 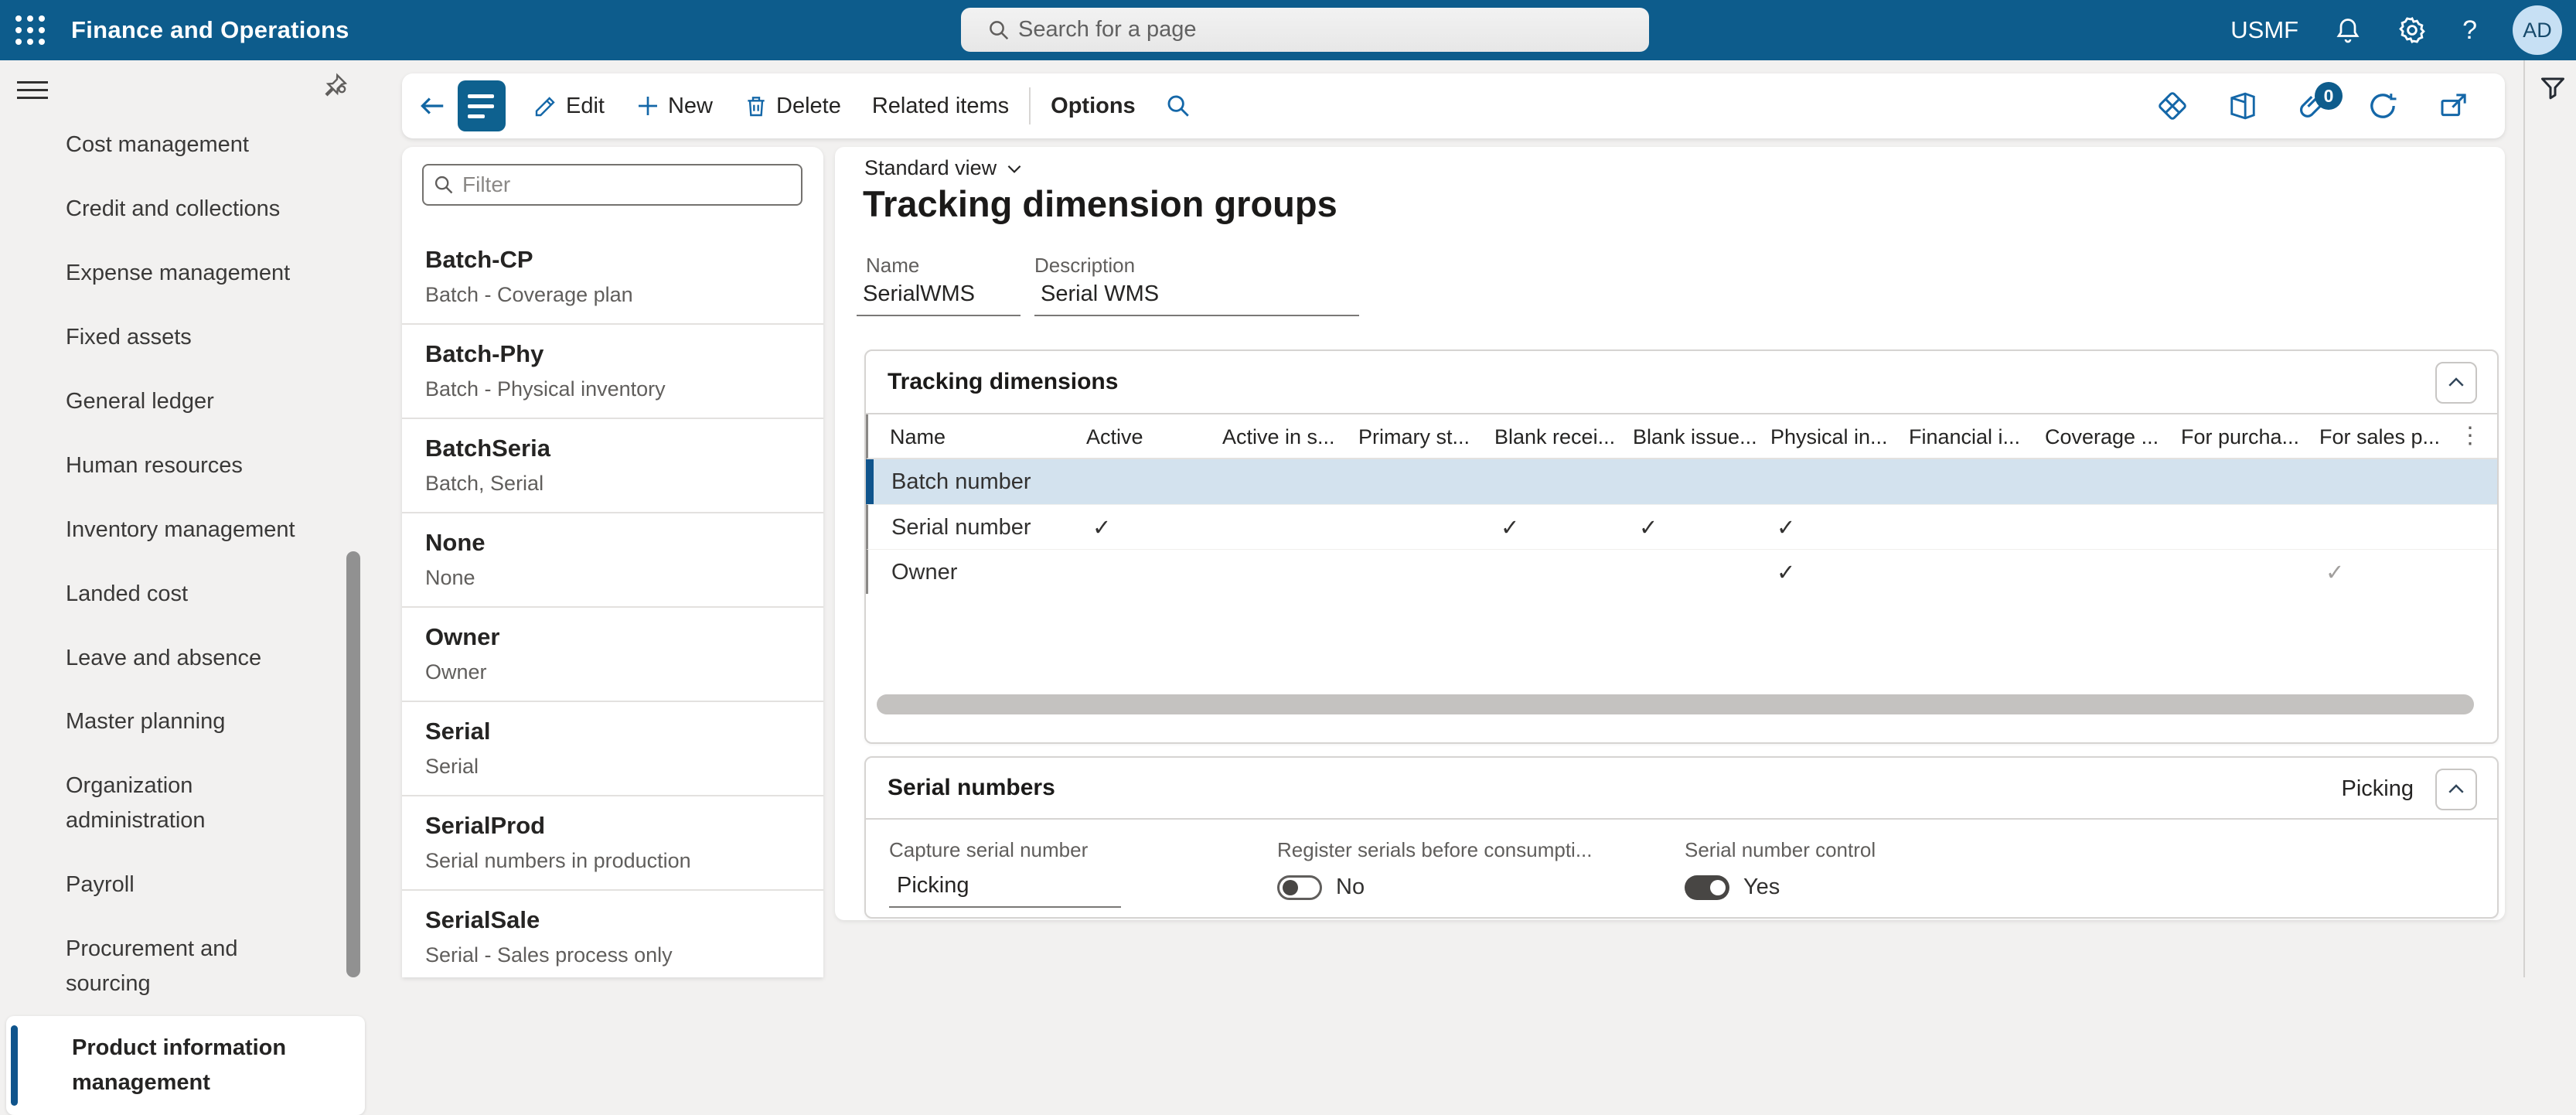 What do you see at coordinates (2412, 30) in the screenshot?
I see `settings-gear-icon` at bounding box center [2412, 30].